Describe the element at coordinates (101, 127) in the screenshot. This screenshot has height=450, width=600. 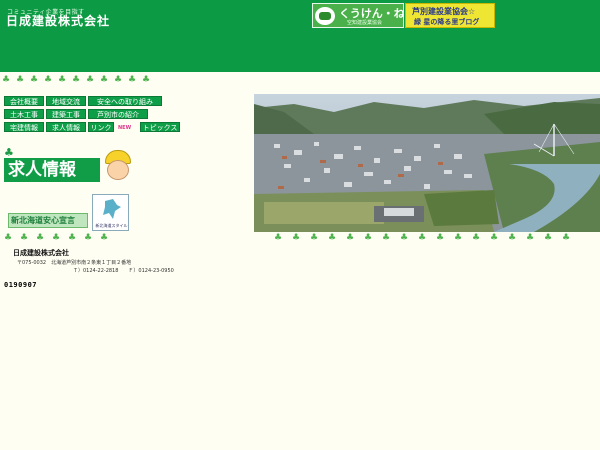
I see `nav-links: リンク` at that location.